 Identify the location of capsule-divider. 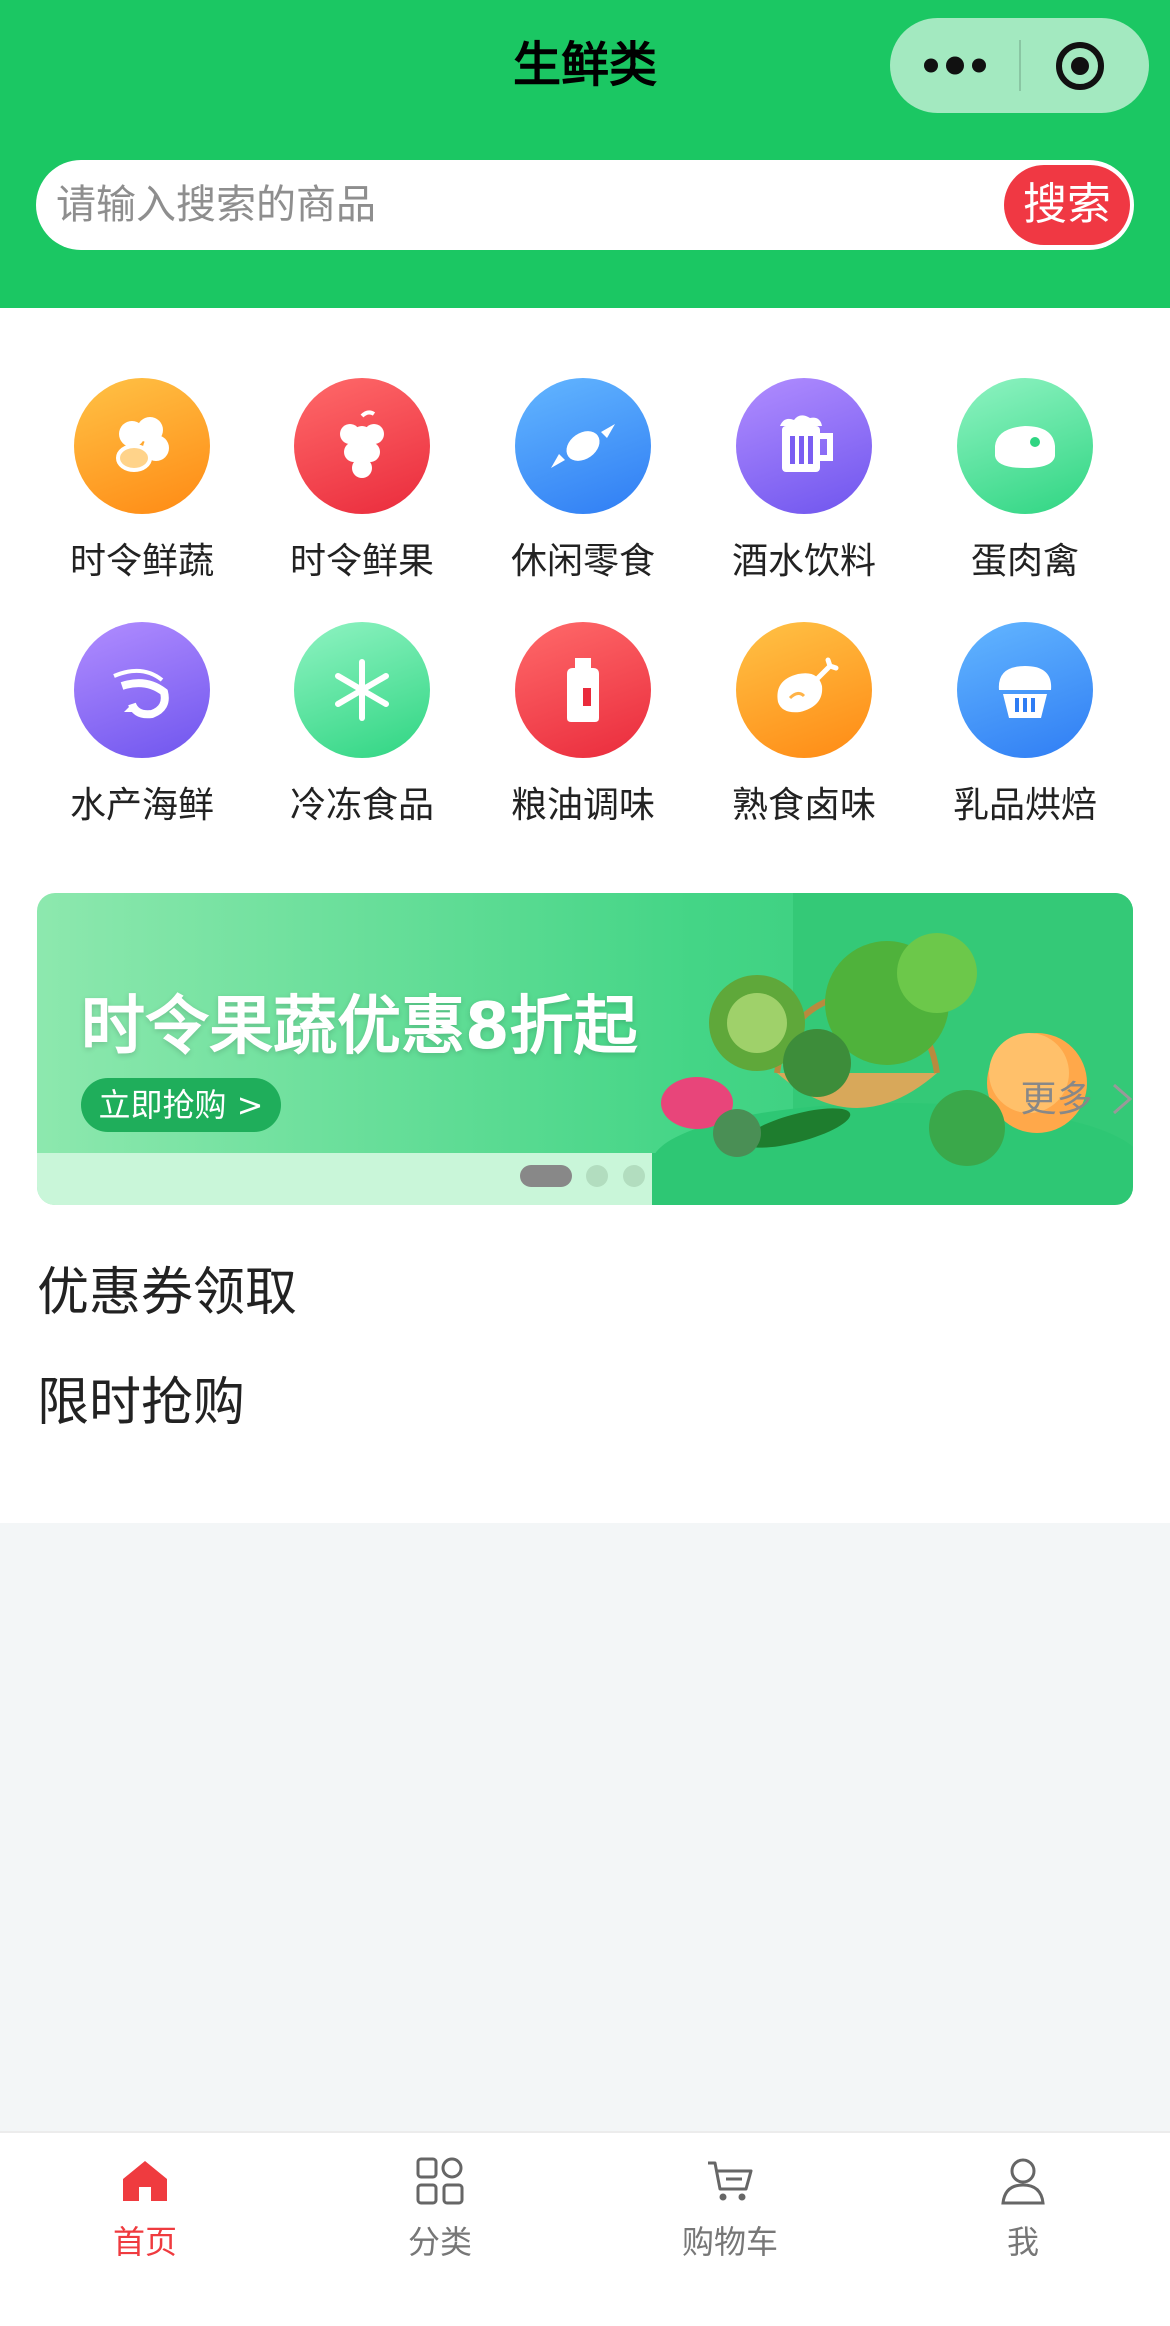
(1020, 65).